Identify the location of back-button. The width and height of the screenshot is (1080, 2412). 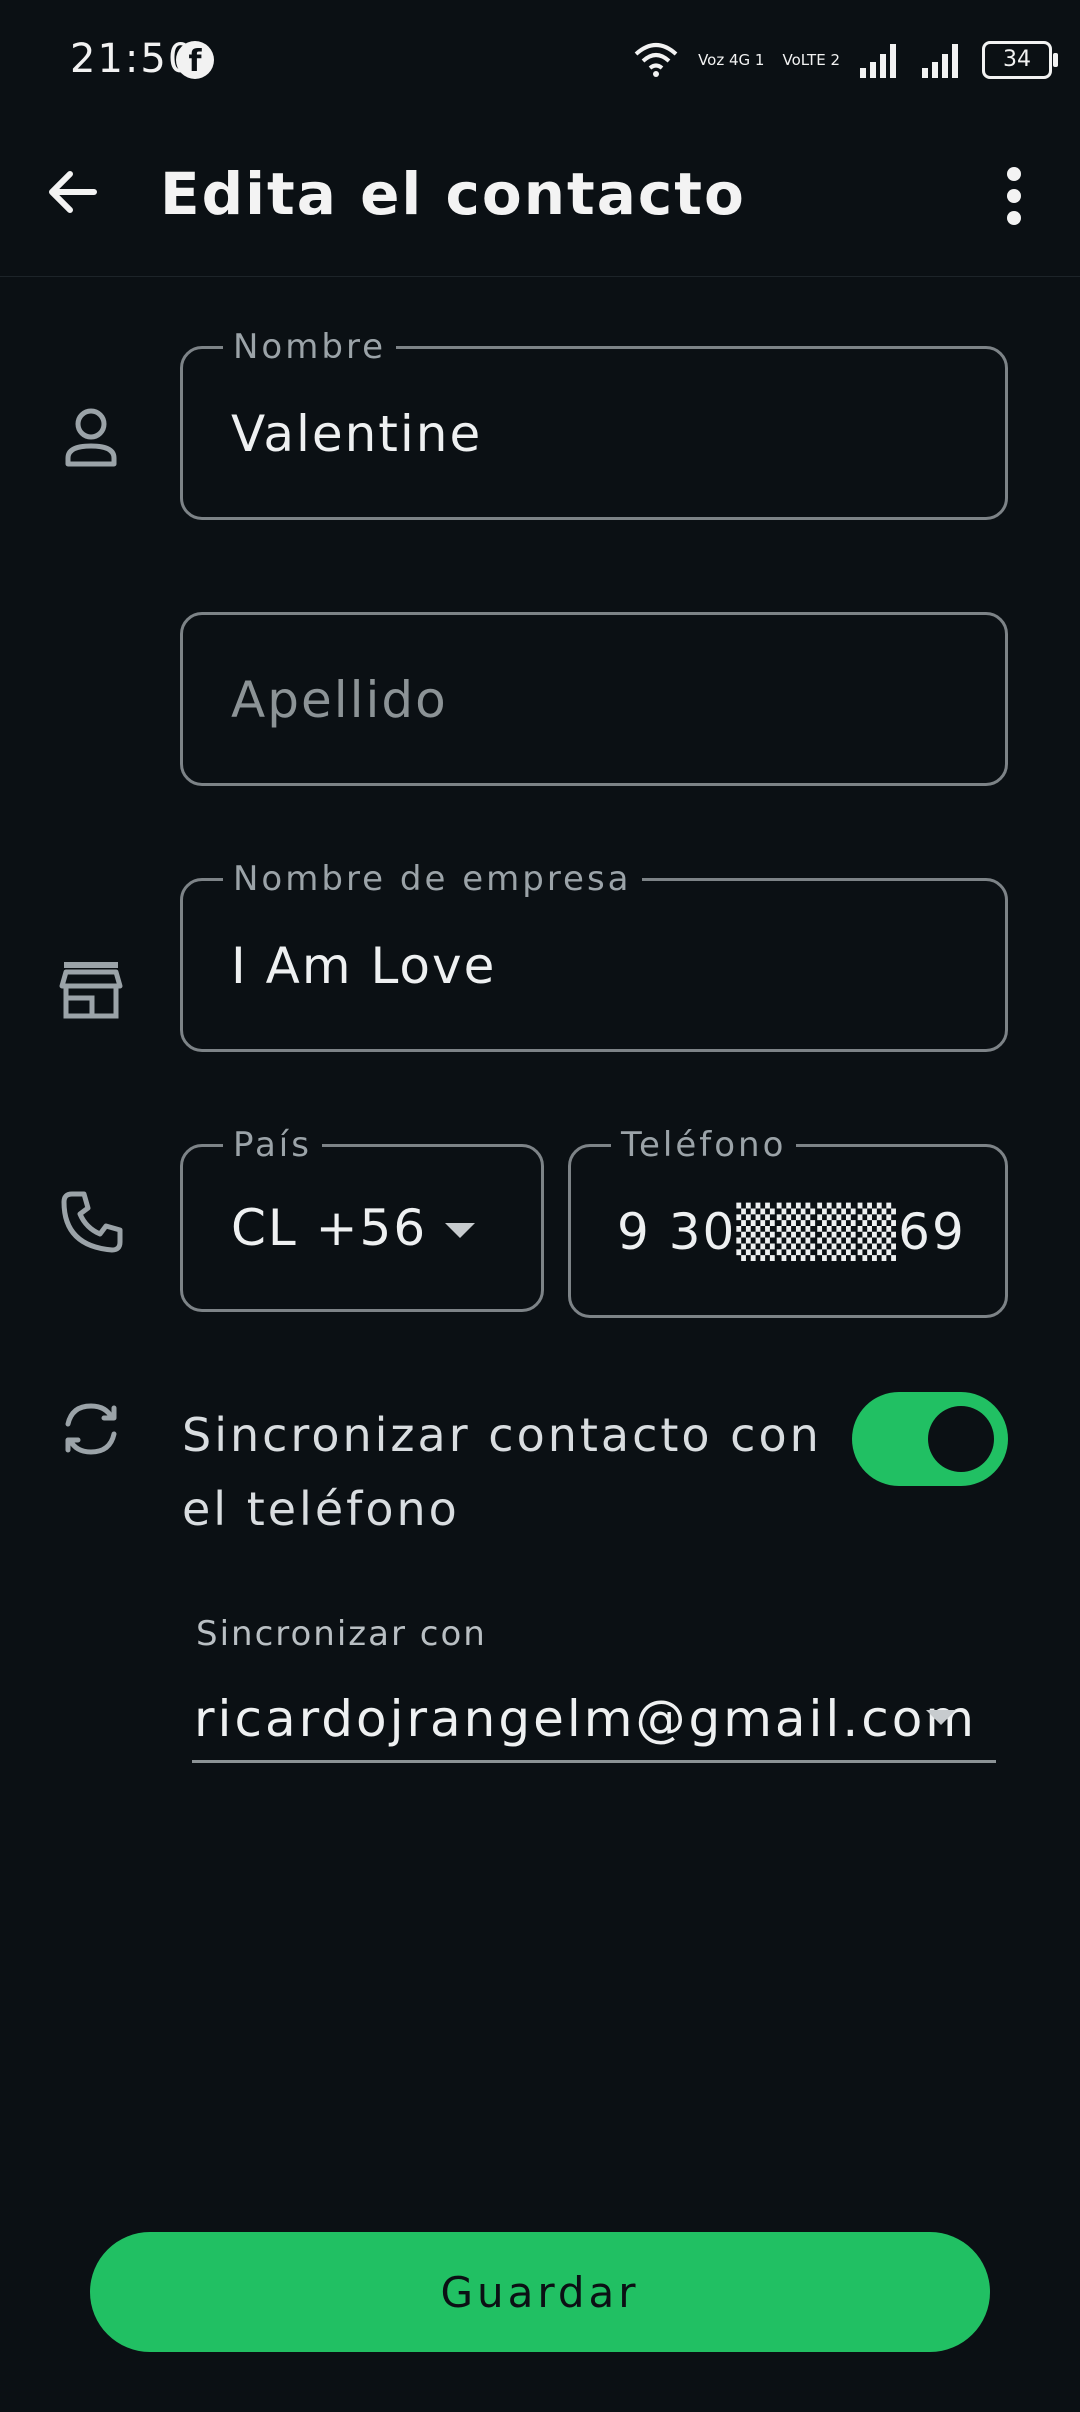
(72, 192).